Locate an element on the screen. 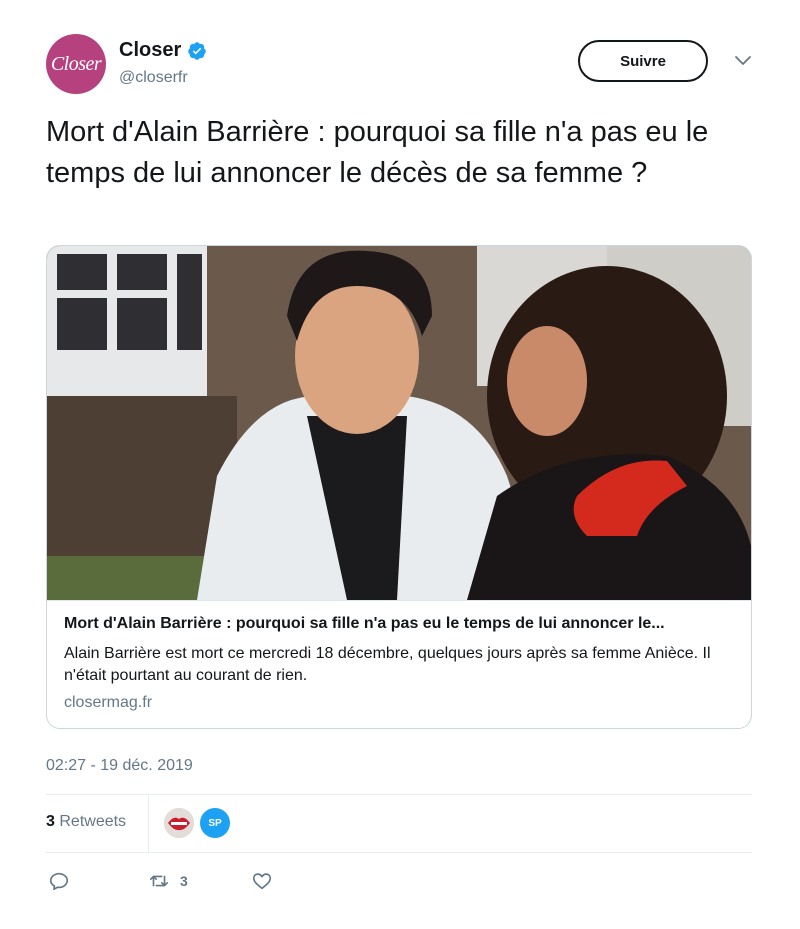  verified-badge-icon is located at coordinates (197, 50).